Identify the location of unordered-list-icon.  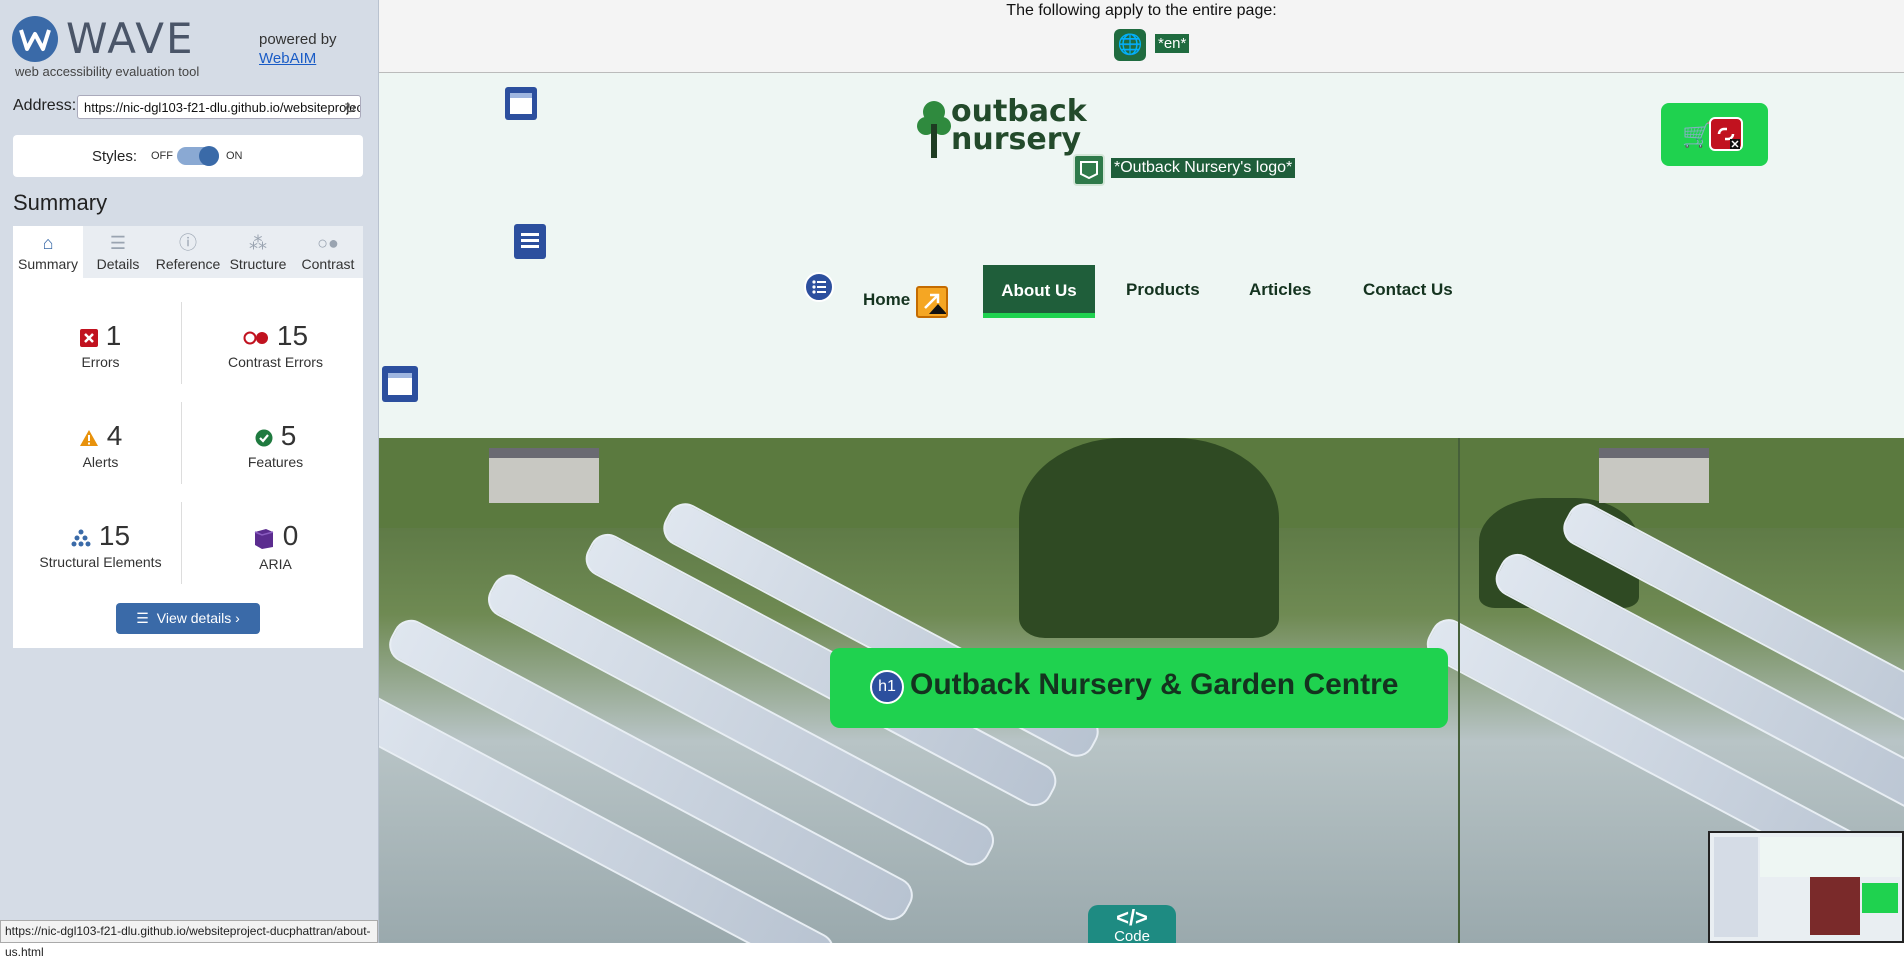
(819, 287).